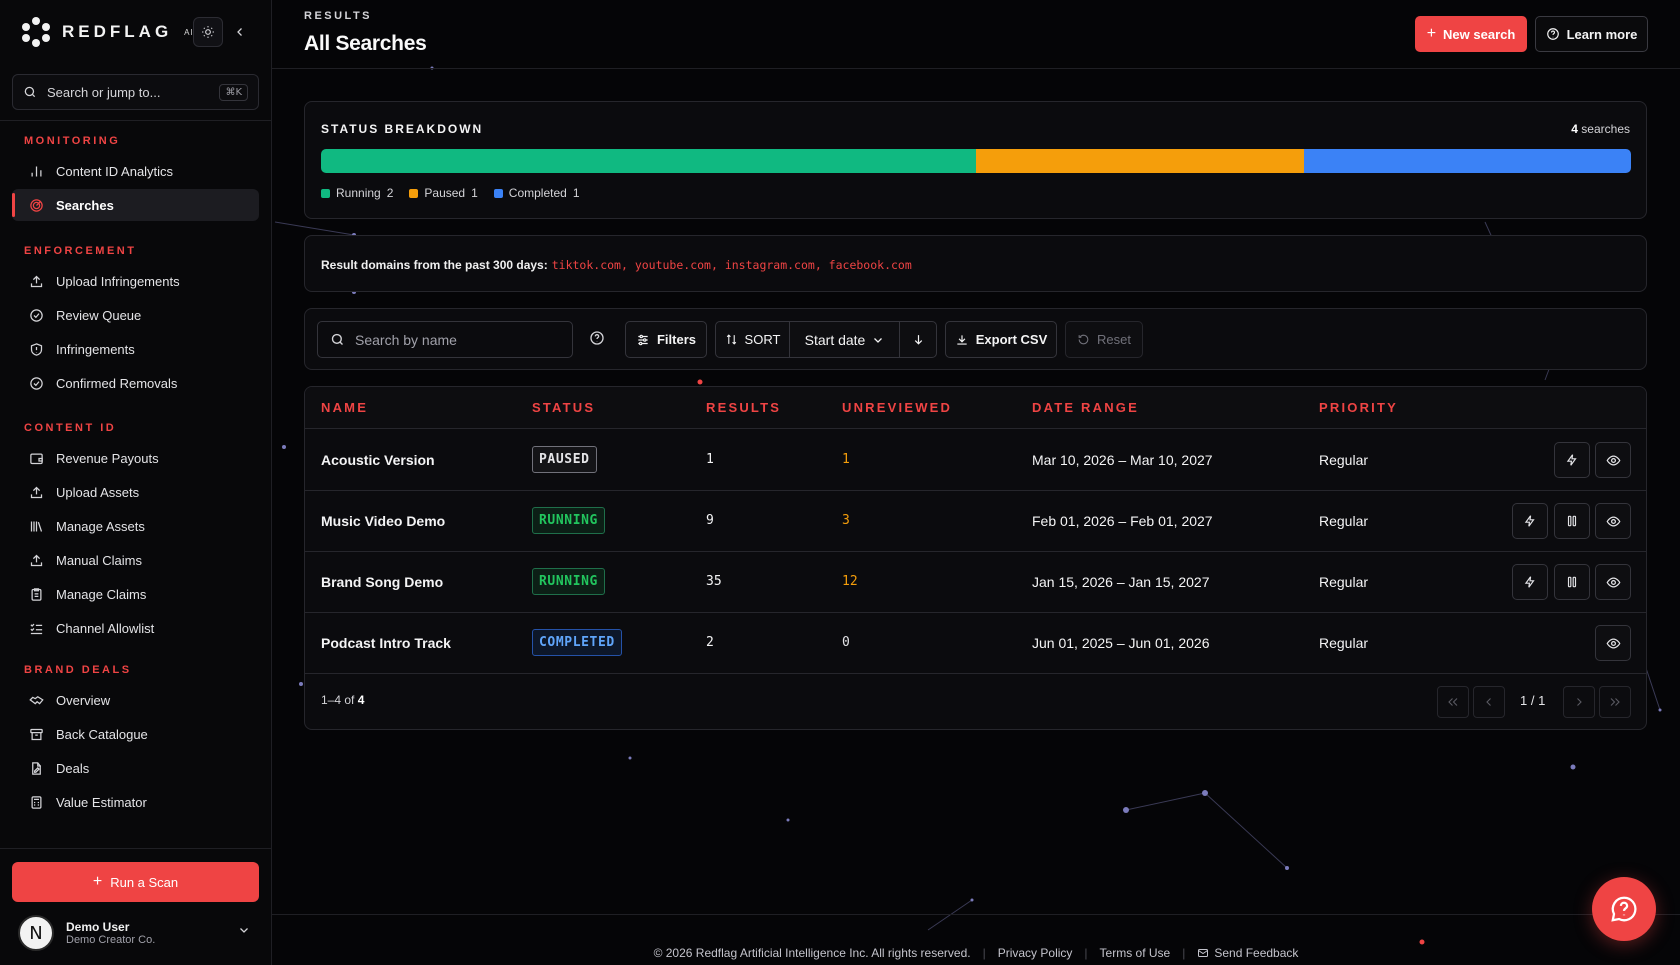 This screenshot has height=965, width=1680. Describe the element at coordinates (897, 407) in the screenshot. I see `column-header-unreviewed: UNREVIEWED` at that location.